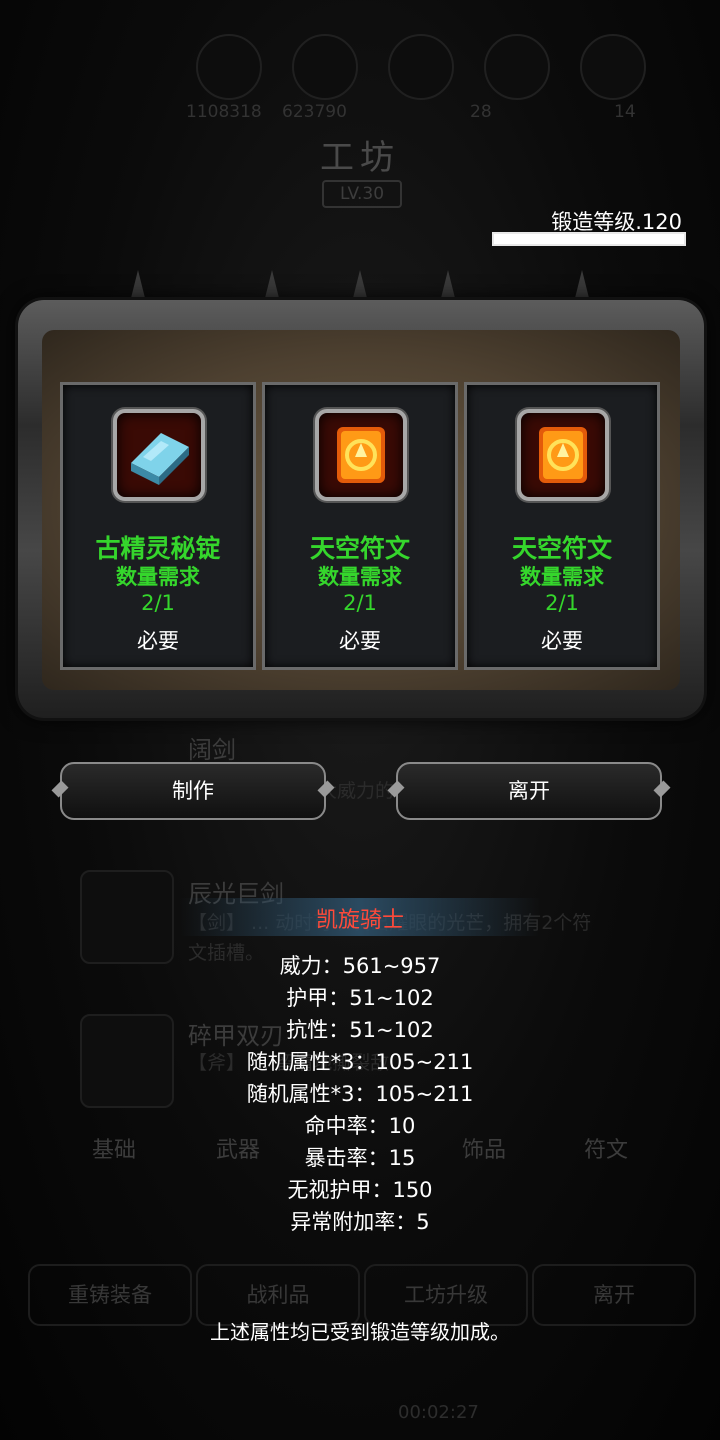 The image size is (720, 1440). What do you see at coordinates (224, 112) in the screenshot?
I see `resource-value: 1108318` at bounding box center [224, 112].